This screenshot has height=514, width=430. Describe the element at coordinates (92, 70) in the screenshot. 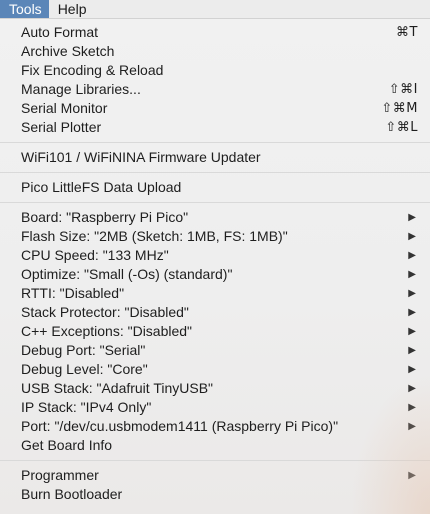

I see `menu-item-label: Fix Encoding & Reload` at that location.